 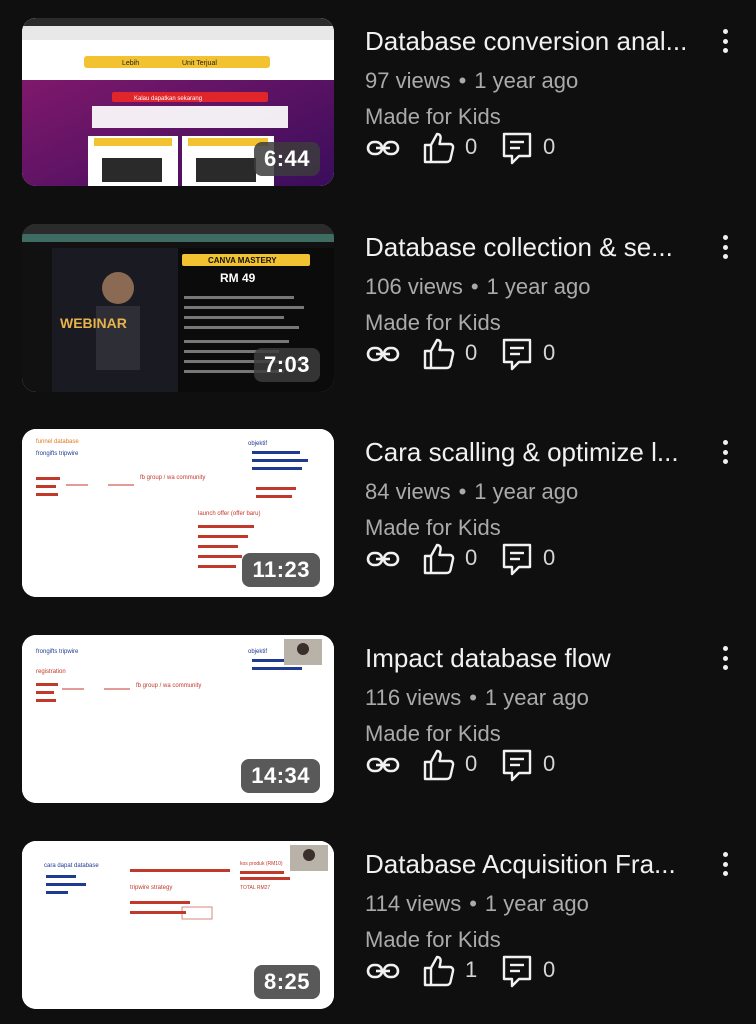 I want to click on thumb-d: kos produk (RM10), so click(x=261, y=864).